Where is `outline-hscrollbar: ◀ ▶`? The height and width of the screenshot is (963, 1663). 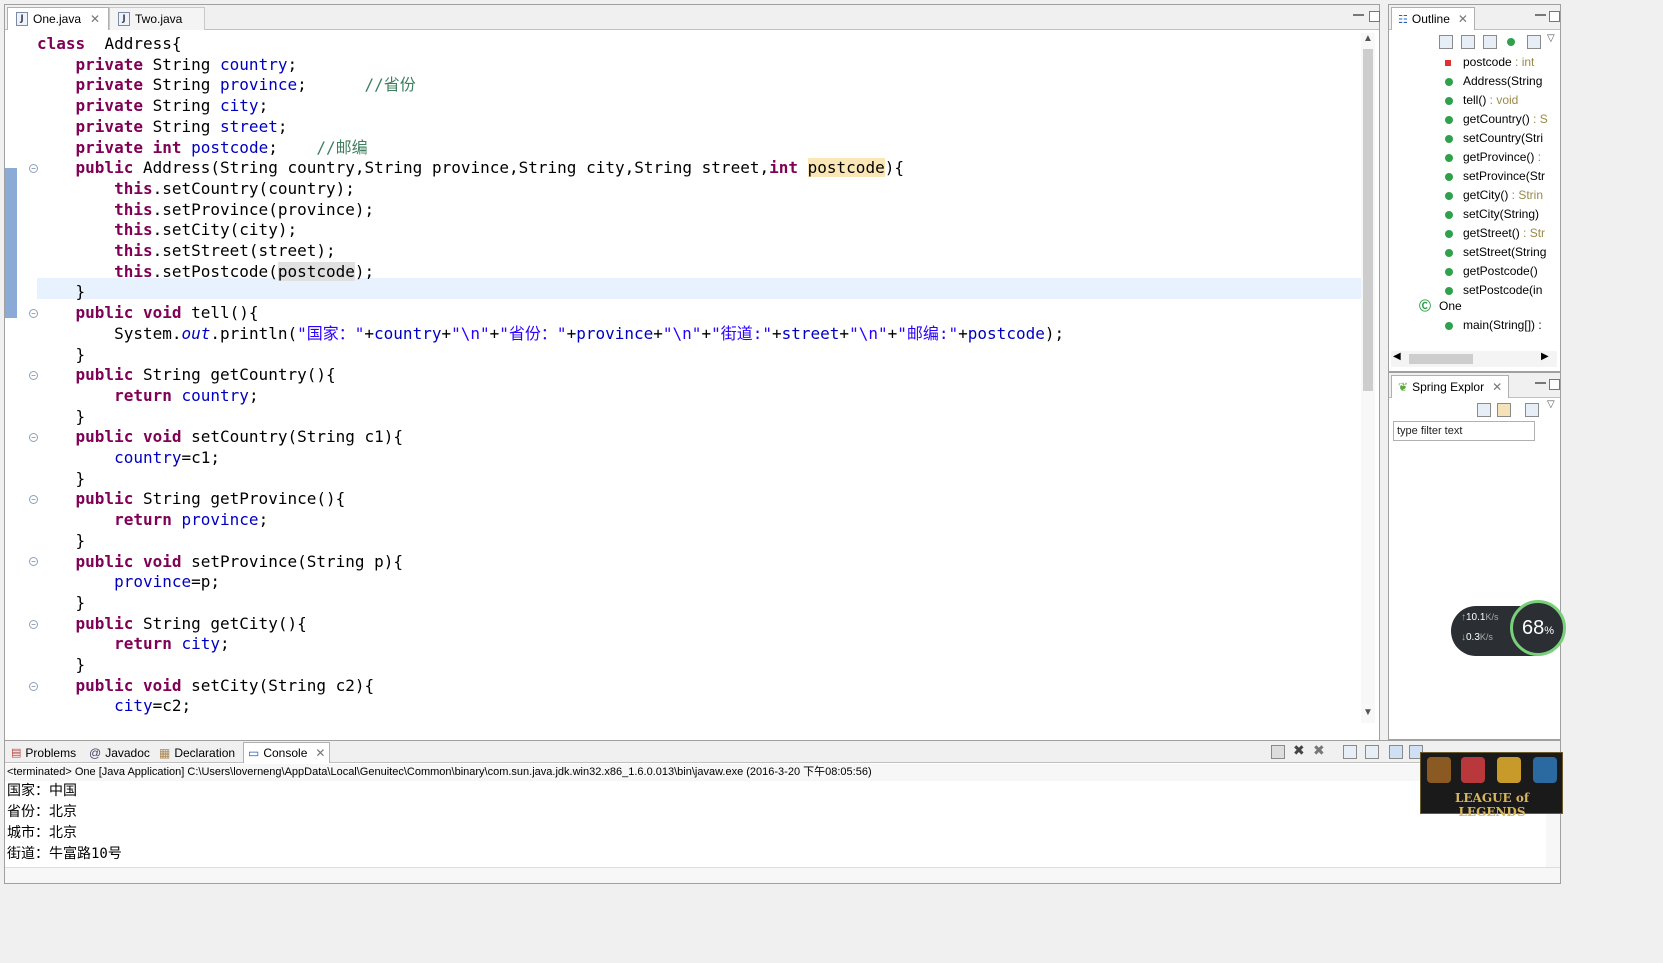
outline-hscrollbar: ◀ ▶ is located at coordinates (1474, 359).